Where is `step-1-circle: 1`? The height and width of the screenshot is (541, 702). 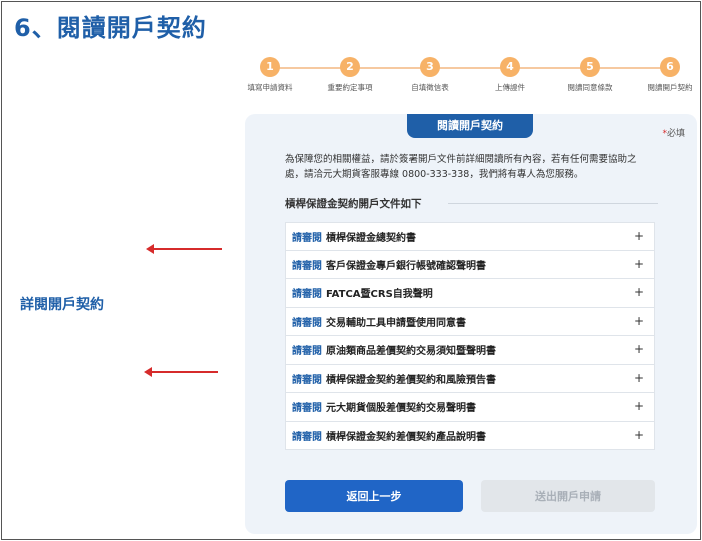 step-1-circle: 1 is located at coordinates (270, 67).